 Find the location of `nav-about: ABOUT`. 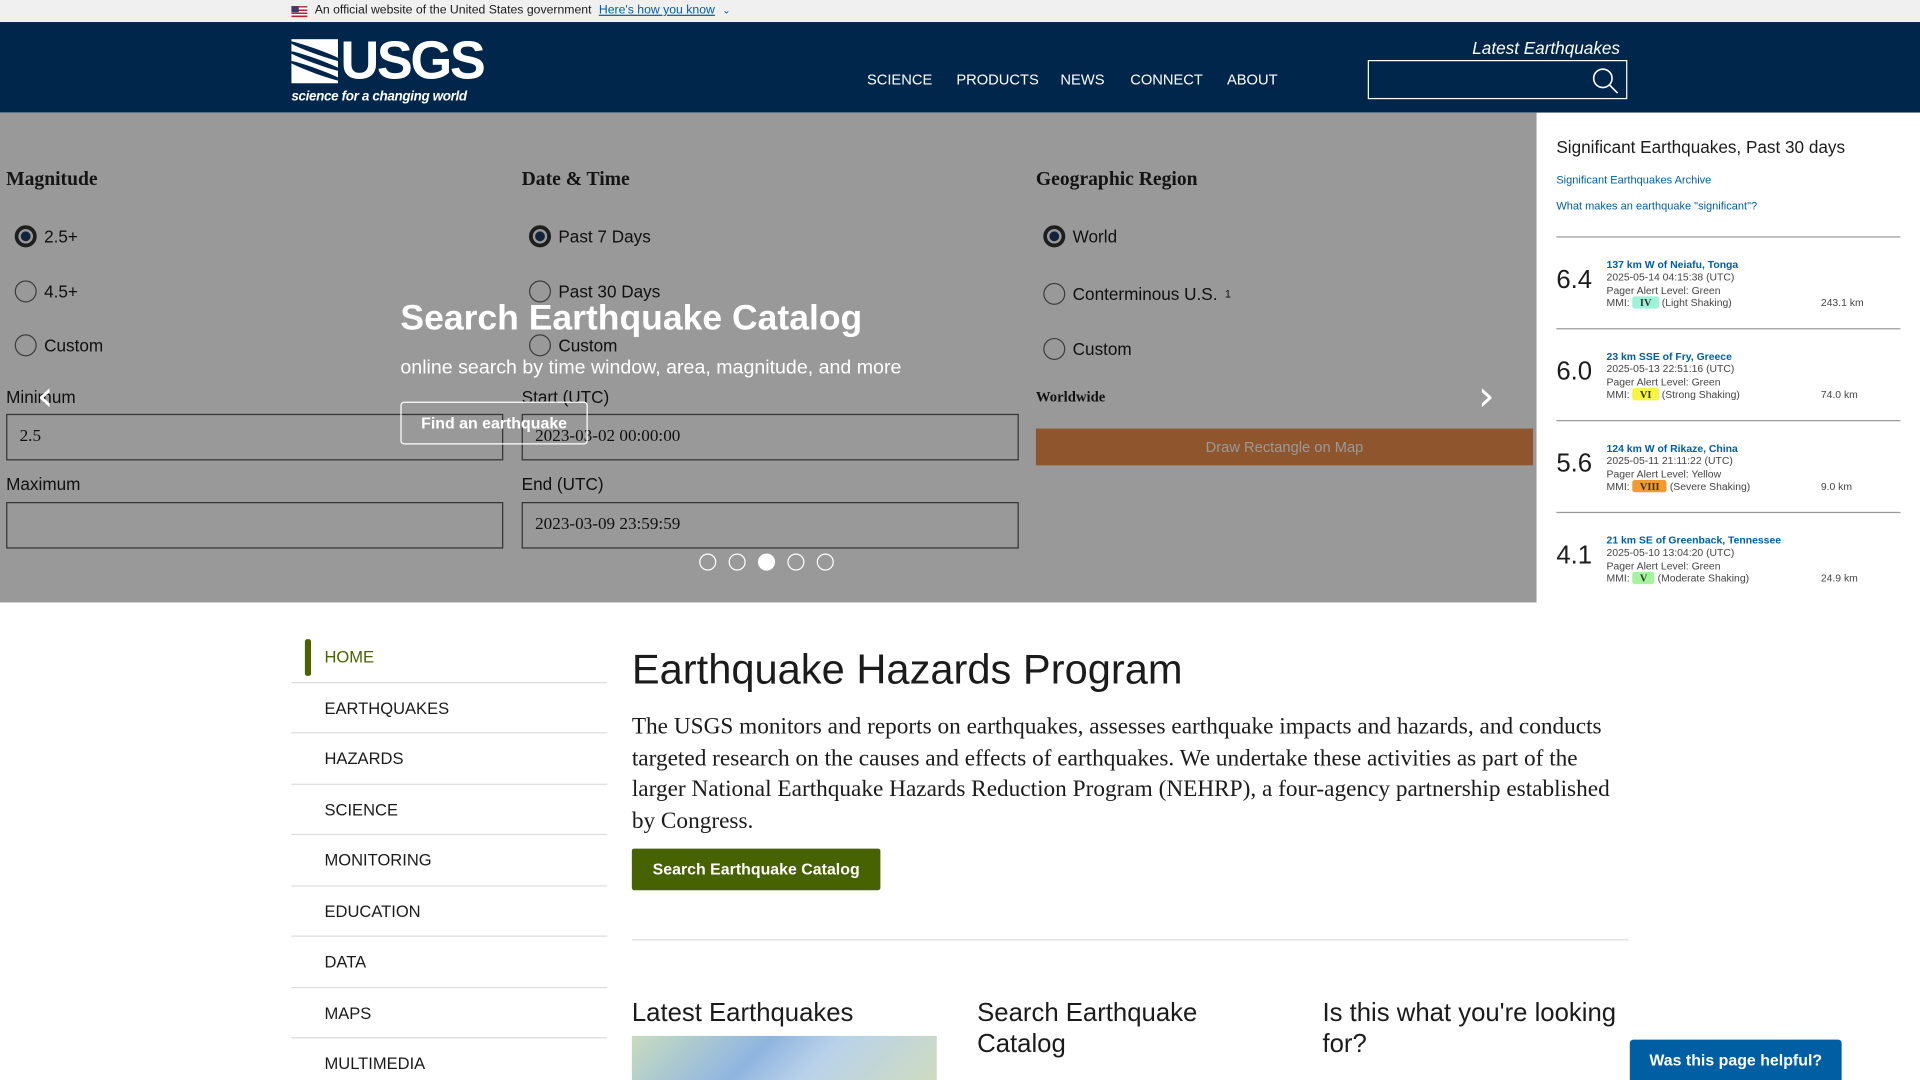

nav-about: ABOUT is located at coordinates (1252, 79).